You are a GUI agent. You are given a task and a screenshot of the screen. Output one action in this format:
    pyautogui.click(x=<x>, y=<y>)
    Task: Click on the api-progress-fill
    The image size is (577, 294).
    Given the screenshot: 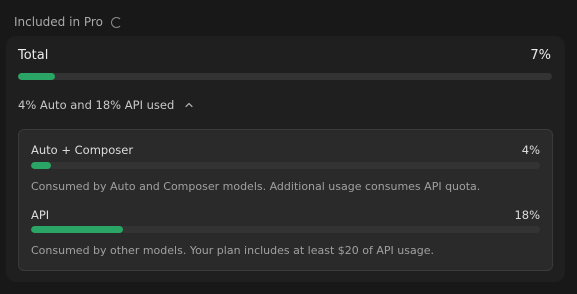 What is the action you would take?
    pyautogui.click(x=77, y=229)
    